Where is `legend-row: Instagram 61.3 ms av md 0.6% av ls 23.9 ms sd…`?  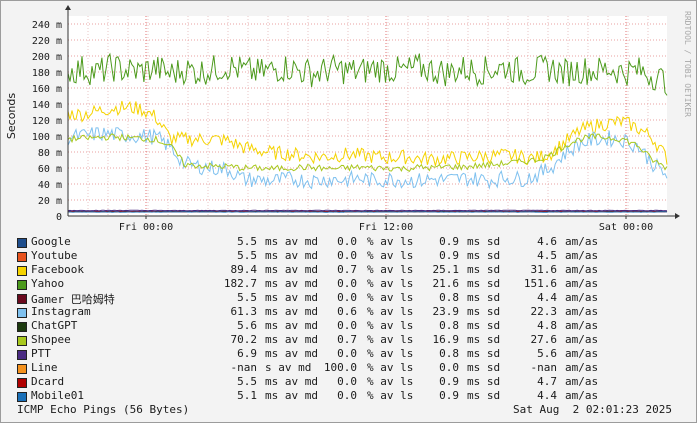 legend-row: Instagram 61.3 ms av md 0.6% av ls 23.9 ms sd… is located at coordinates (352, 312).